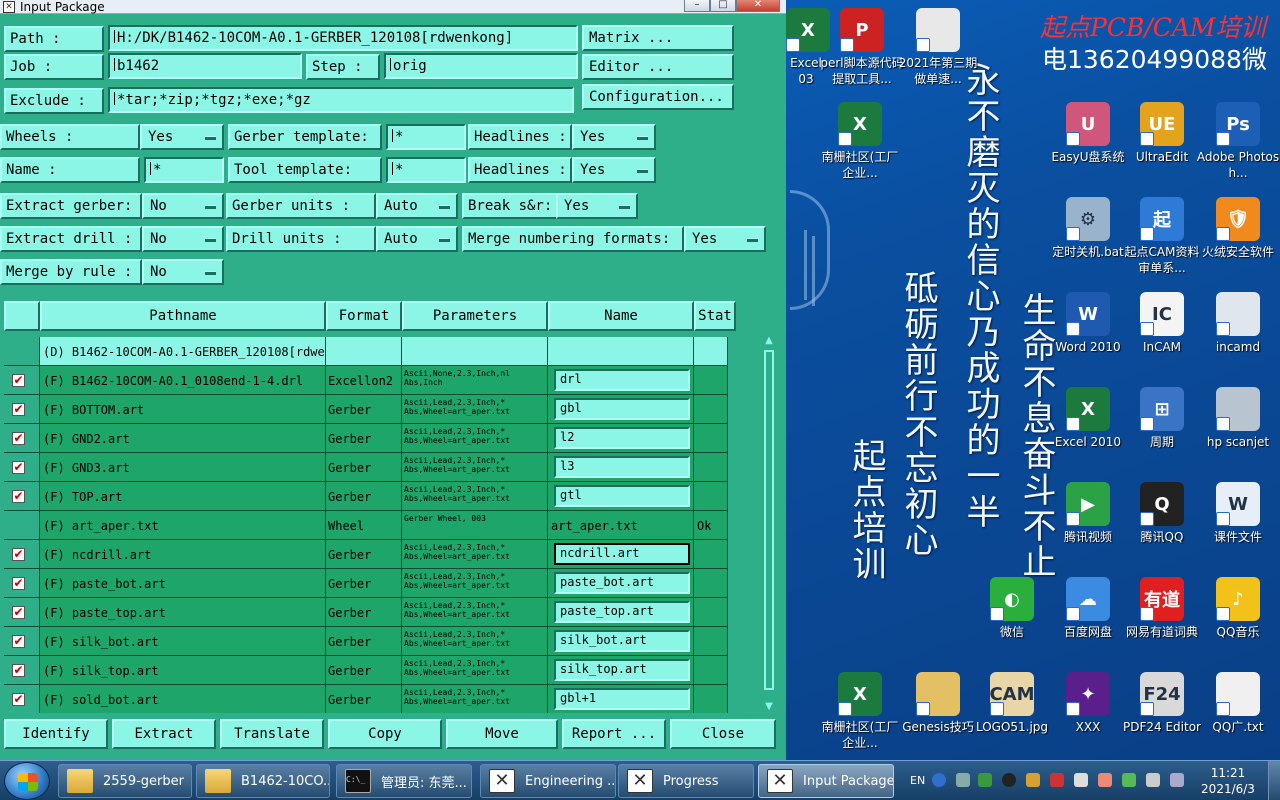 The width and height of the screenshot is (1280, 800). What do you see at coordinates (622, 554) in the screenshot?
I see `layer-name-input: ncdrill.art` at bounding box center [622, 554].